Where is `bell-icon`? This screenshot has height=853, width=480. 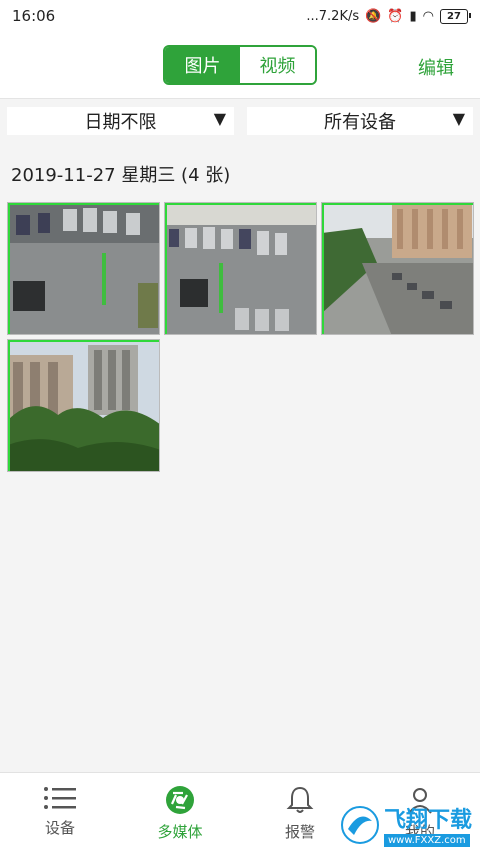 bell-icon is located at coordinates (300, 799).